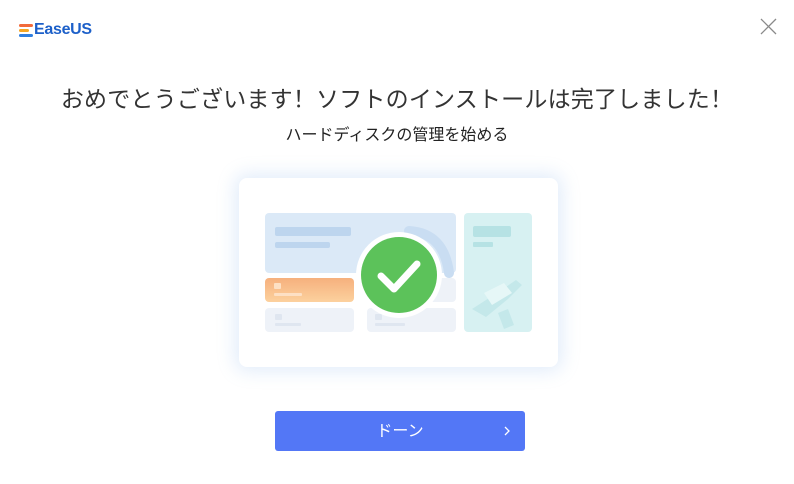 This screenshot has height=484, width=794. Describe the element at coordinates (399, 275) in the screenshot. I see `check-circle-icon` at that location.